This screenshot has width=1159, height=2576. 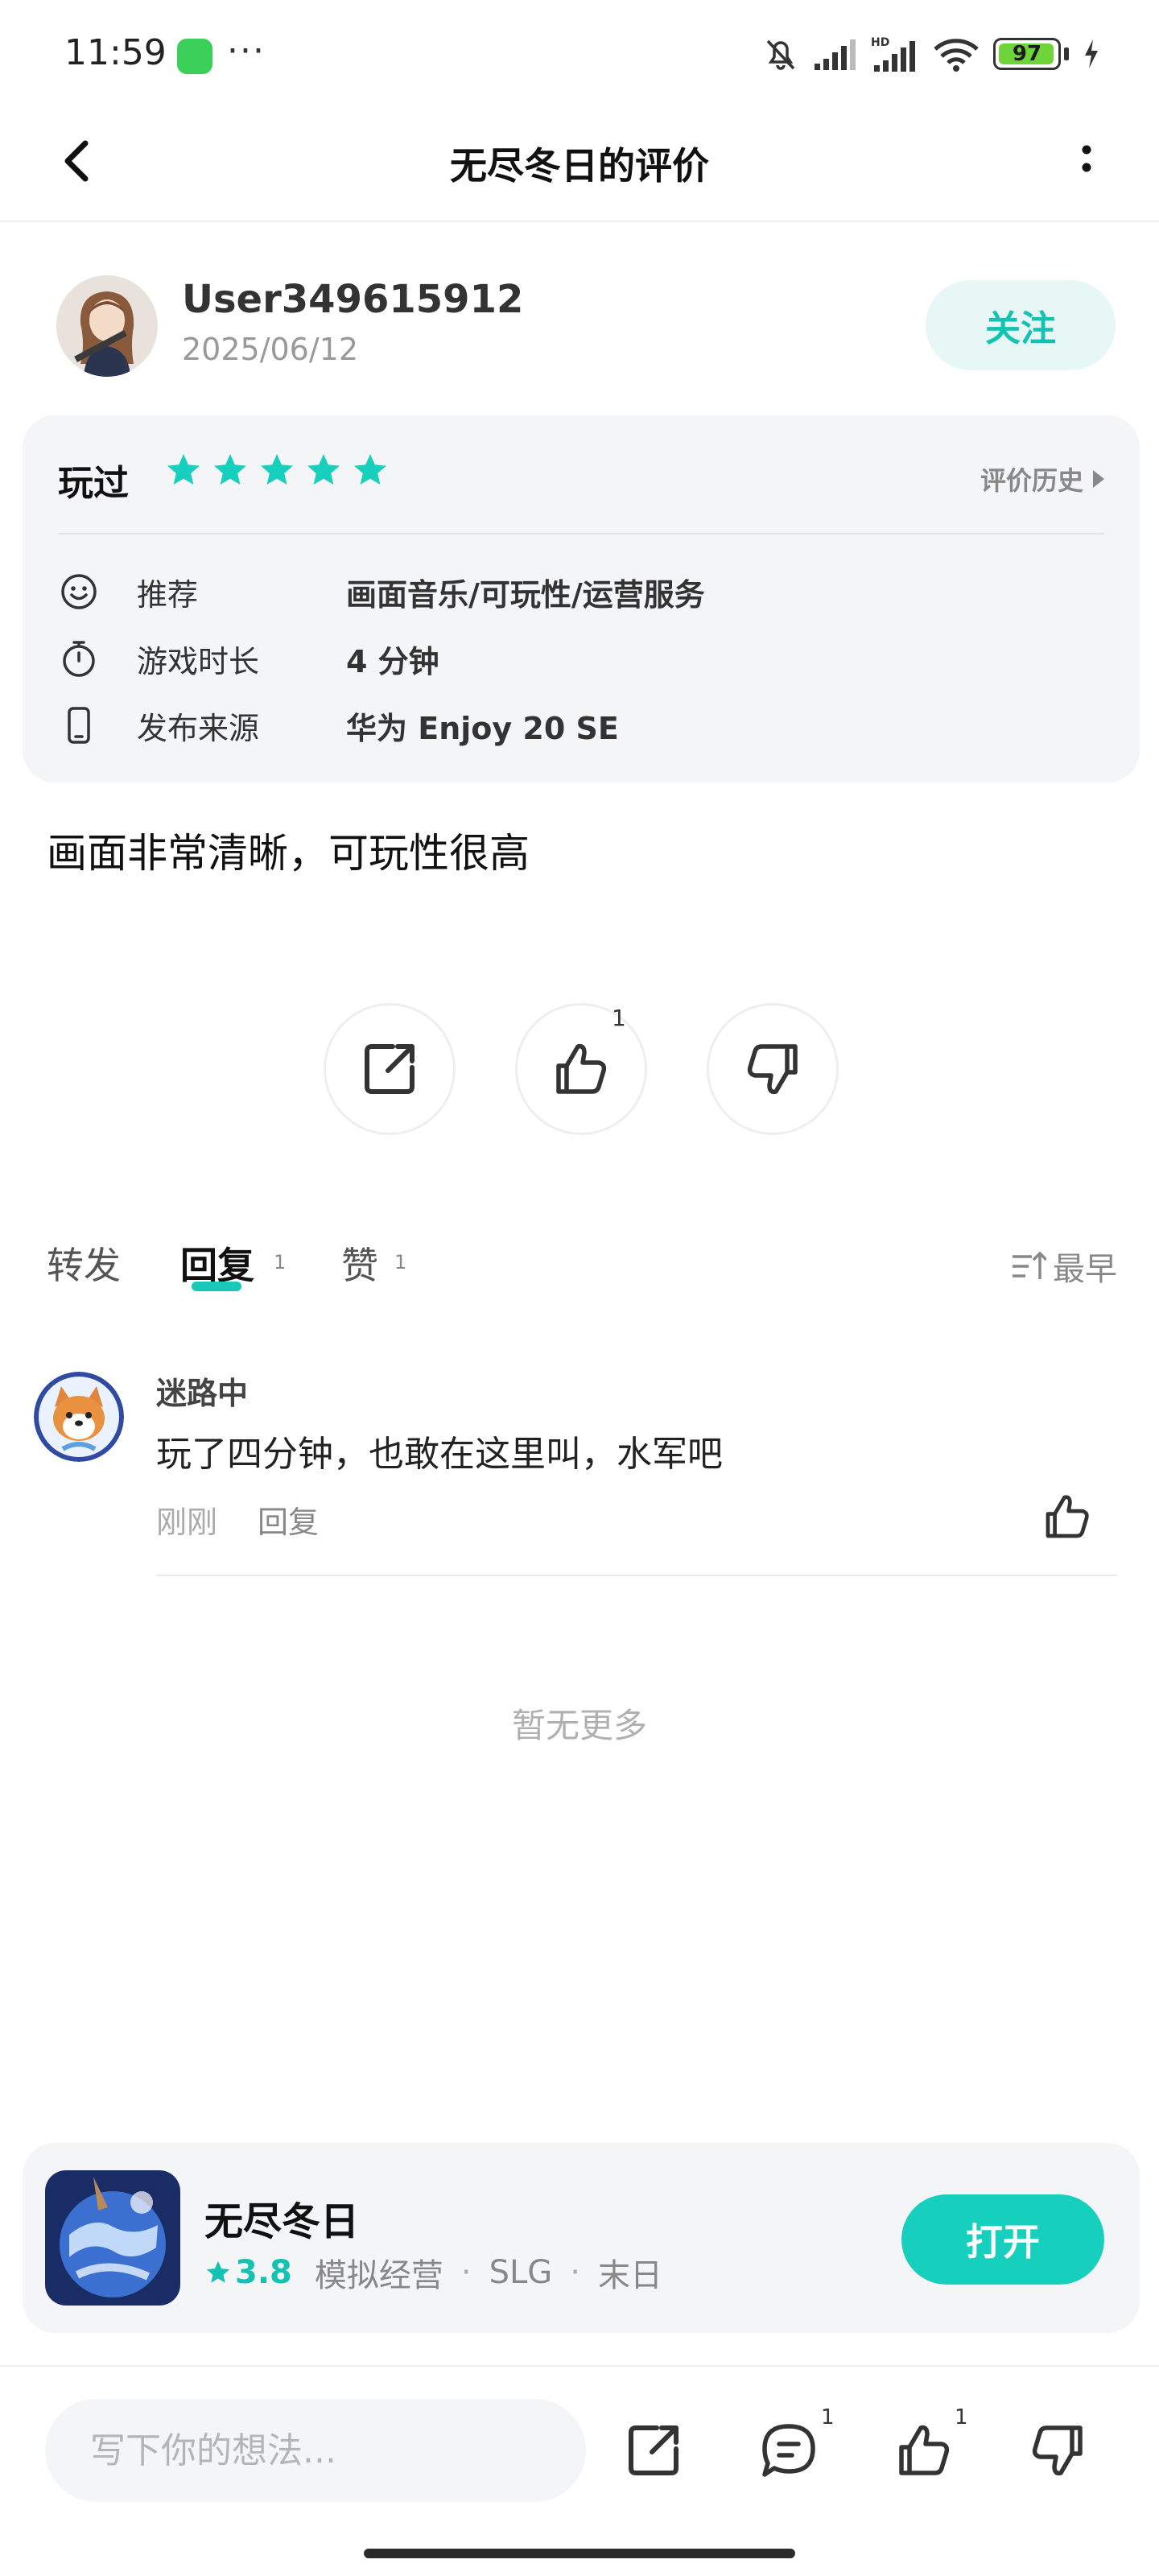 I want to click on like-count: 1, so click(x=619, y=1018).